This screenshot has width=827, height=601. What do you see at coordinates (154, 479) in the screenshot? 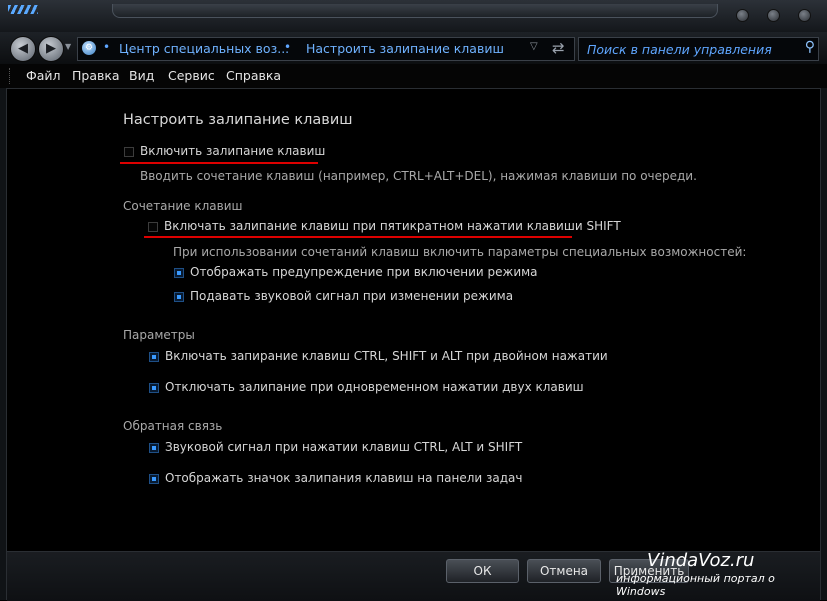
I see `checkbox-taskbar-icon` at bounding box center [154, 479].